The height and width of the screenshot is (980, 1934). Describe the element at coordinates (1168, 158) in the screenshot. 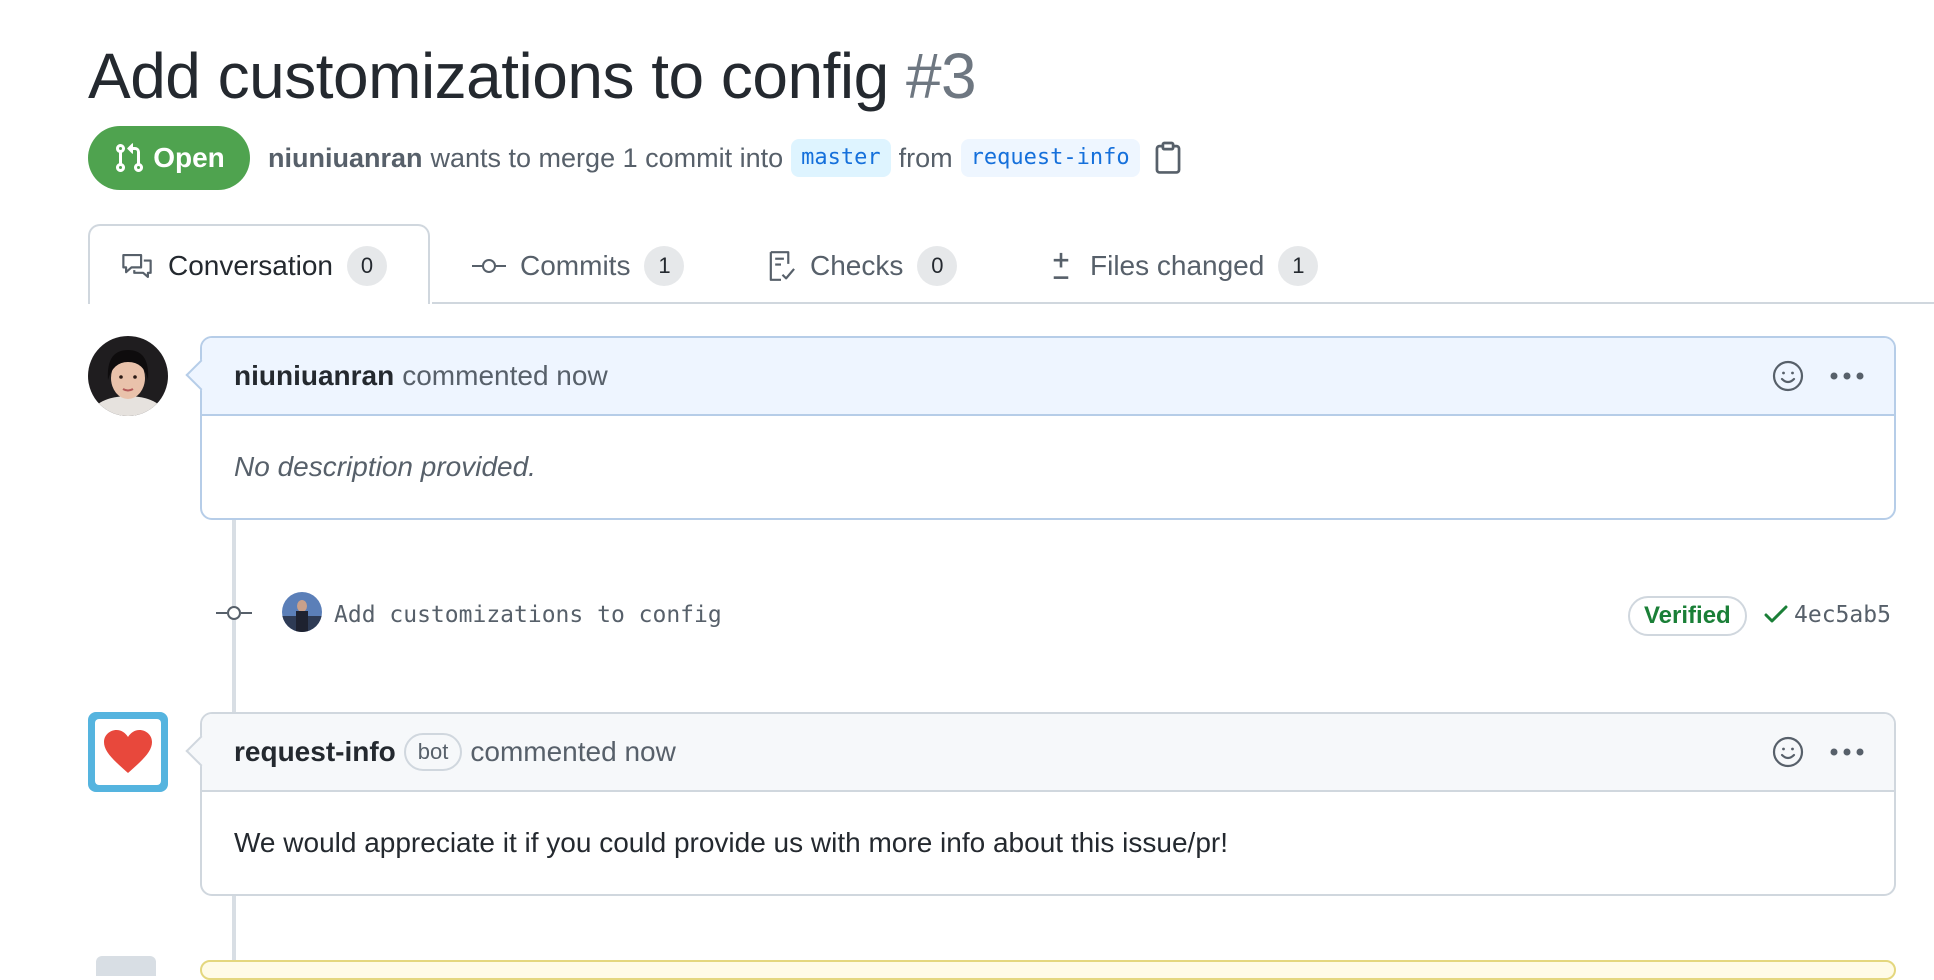

I see `copy-icon` at that location.